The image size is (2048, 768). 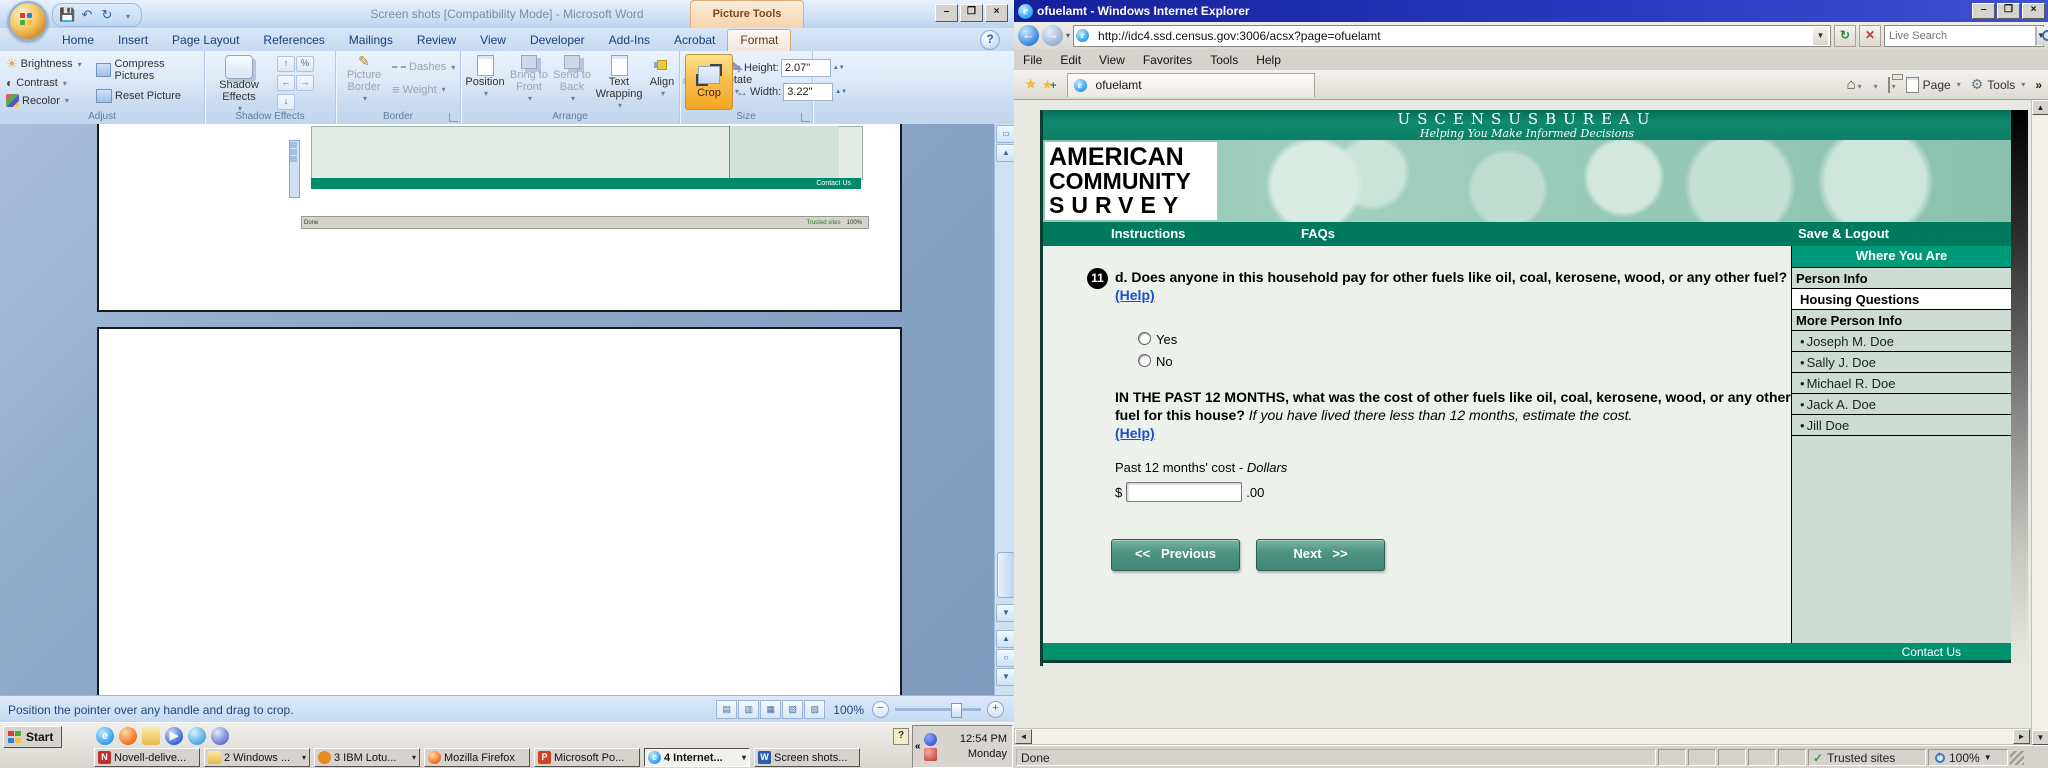 What do you see at coordinates (697, 757) in the screenshot?
I see `task-internet-group: e4 Internet... ▾` at bounding box center [697, 757].